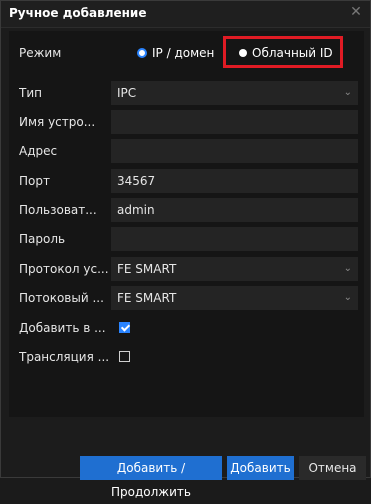 Image resolution: width=371 pixels, height=504 pixels. I want to click on dialog-titlebar: Ручное добавление ✕, so click(185, 14).